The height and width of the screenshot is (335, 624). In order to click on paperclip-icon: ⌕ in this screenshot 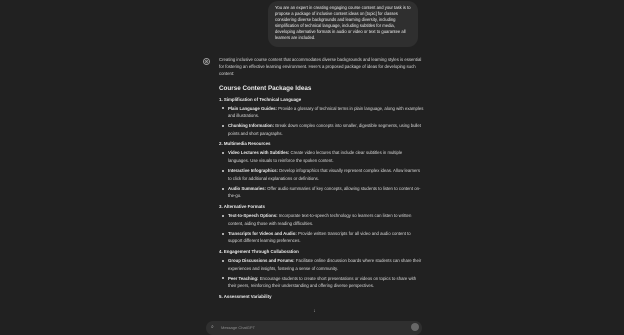, I will do `click(212, 327)`.